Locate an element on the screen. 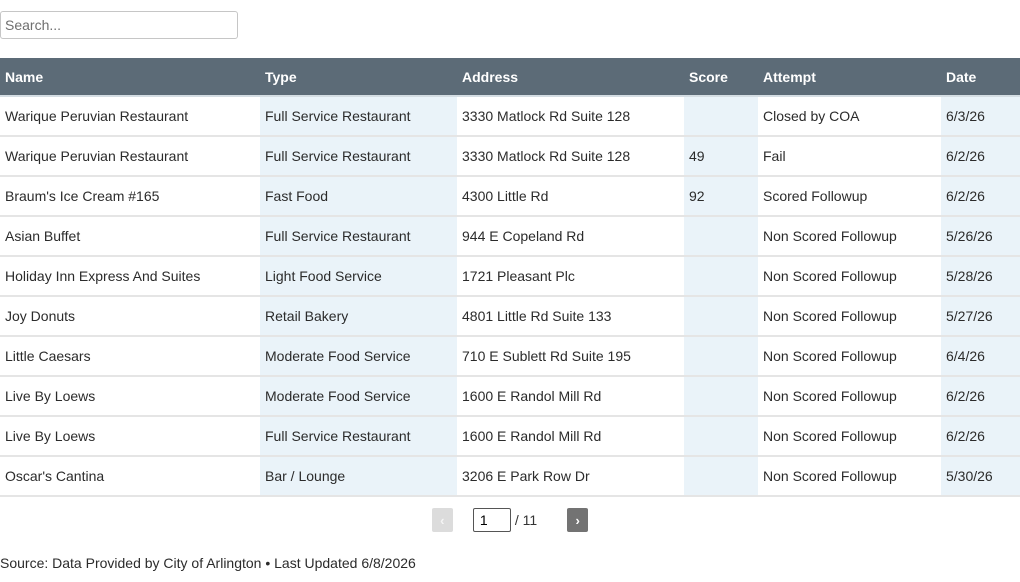 The width and height of the screenshot is (1020, 582). cell-date: 6/3/26 is located at coordinates (980, 116).